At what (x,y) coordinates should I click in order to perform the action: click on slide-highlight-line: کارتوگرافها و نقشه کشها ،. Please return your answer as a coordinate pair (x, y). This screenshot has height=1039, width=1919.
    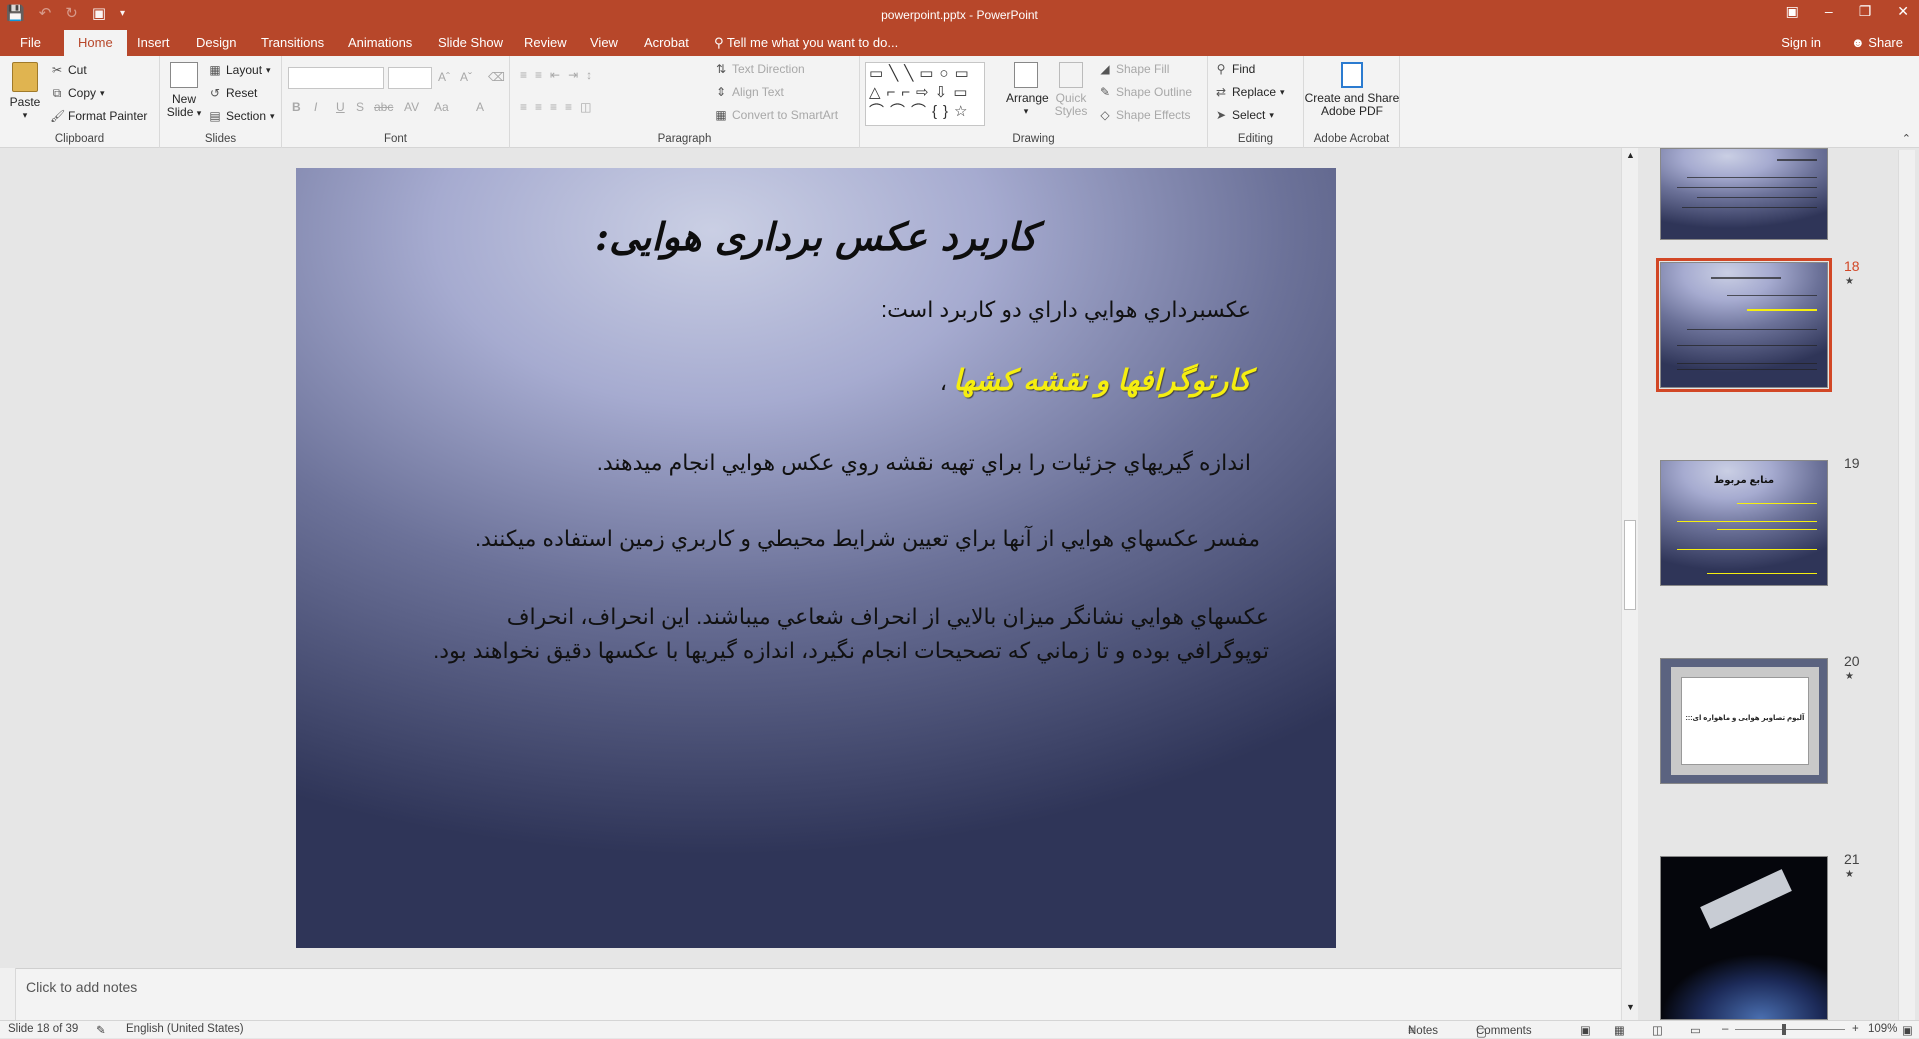
    Looking at the image, I should click on (1095, 382).